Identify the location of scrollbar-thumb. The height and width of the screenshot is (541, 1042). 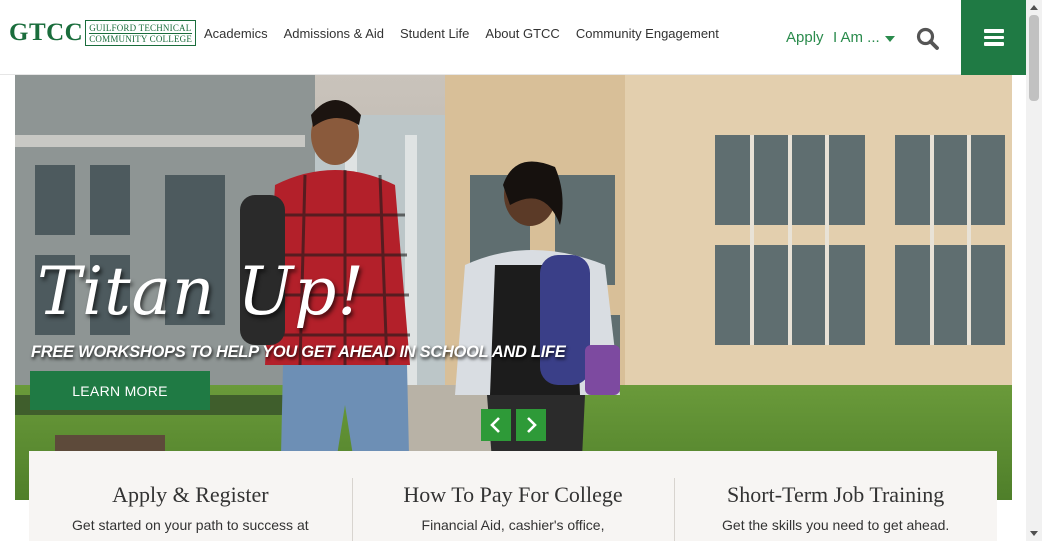
(1034, 58).